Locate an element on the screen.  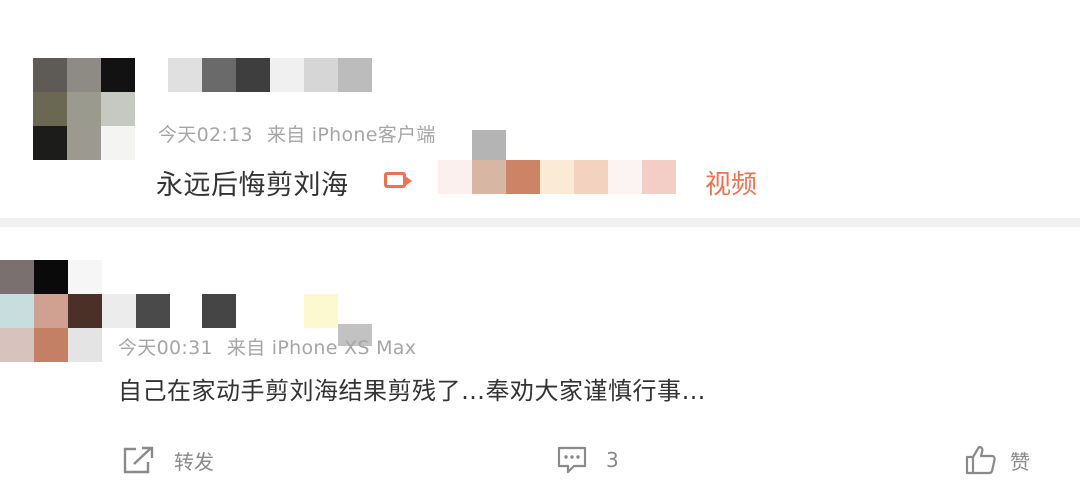
repost-label: 转发 is located at coordinates (194, 461).